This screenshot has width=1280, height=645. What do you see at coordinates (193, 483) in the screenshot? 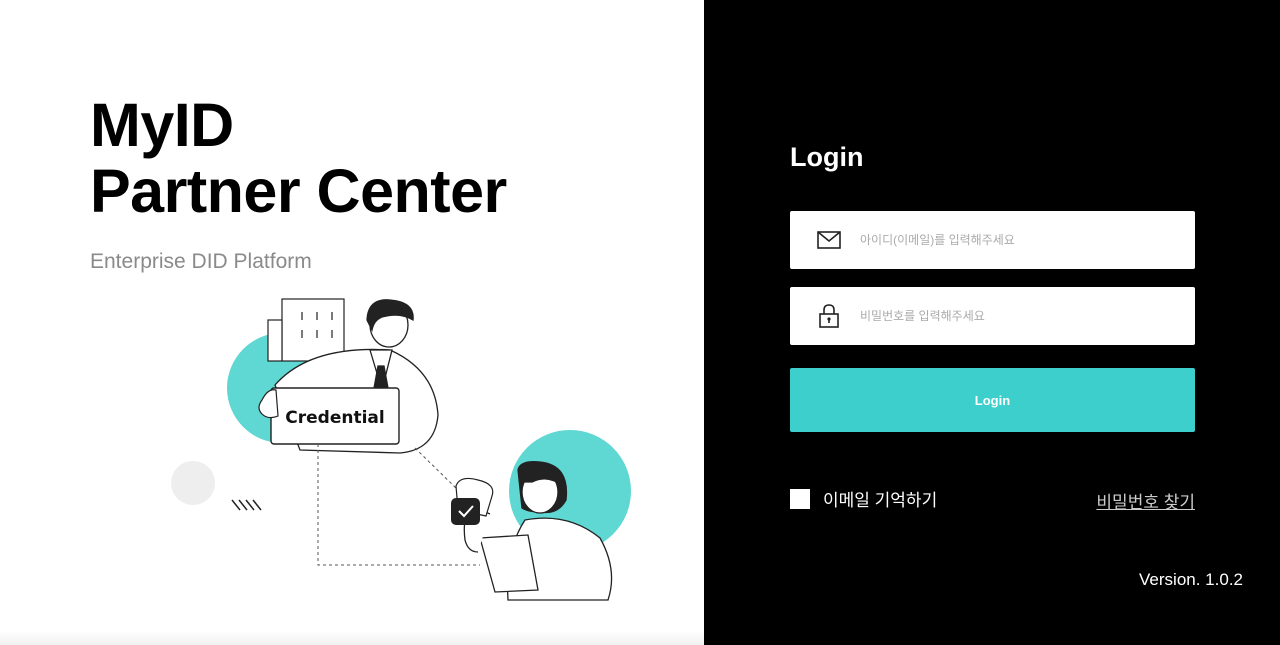
I see `decor-circle-gray` at bounding box center [193, 483].